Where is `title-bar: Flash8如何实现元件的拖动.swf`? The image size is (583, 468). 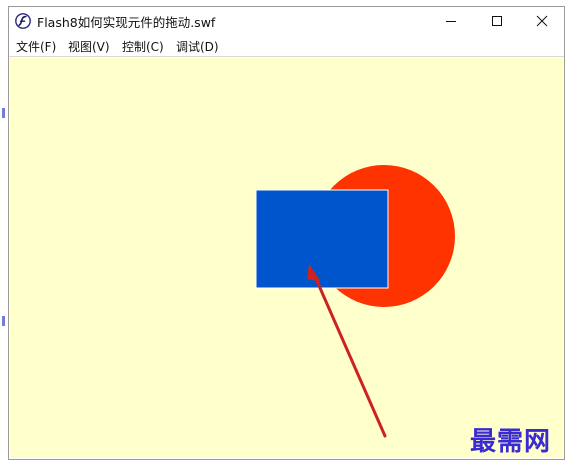
title-bar: Flash8如何实现元件的拖动.swf is located at coordinates (286, 21).